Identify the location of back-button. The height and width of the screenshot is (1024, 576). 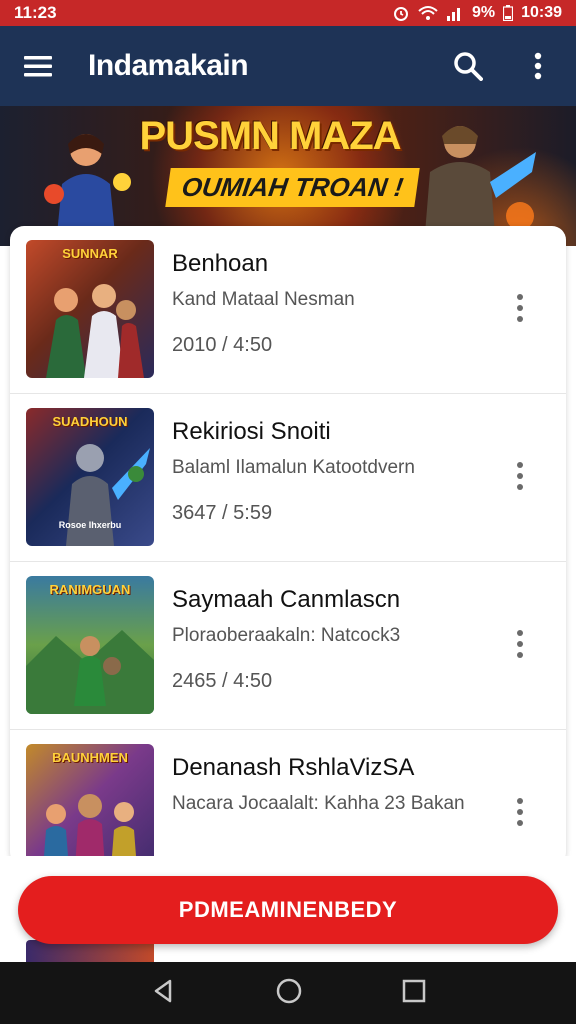
(163, 993).